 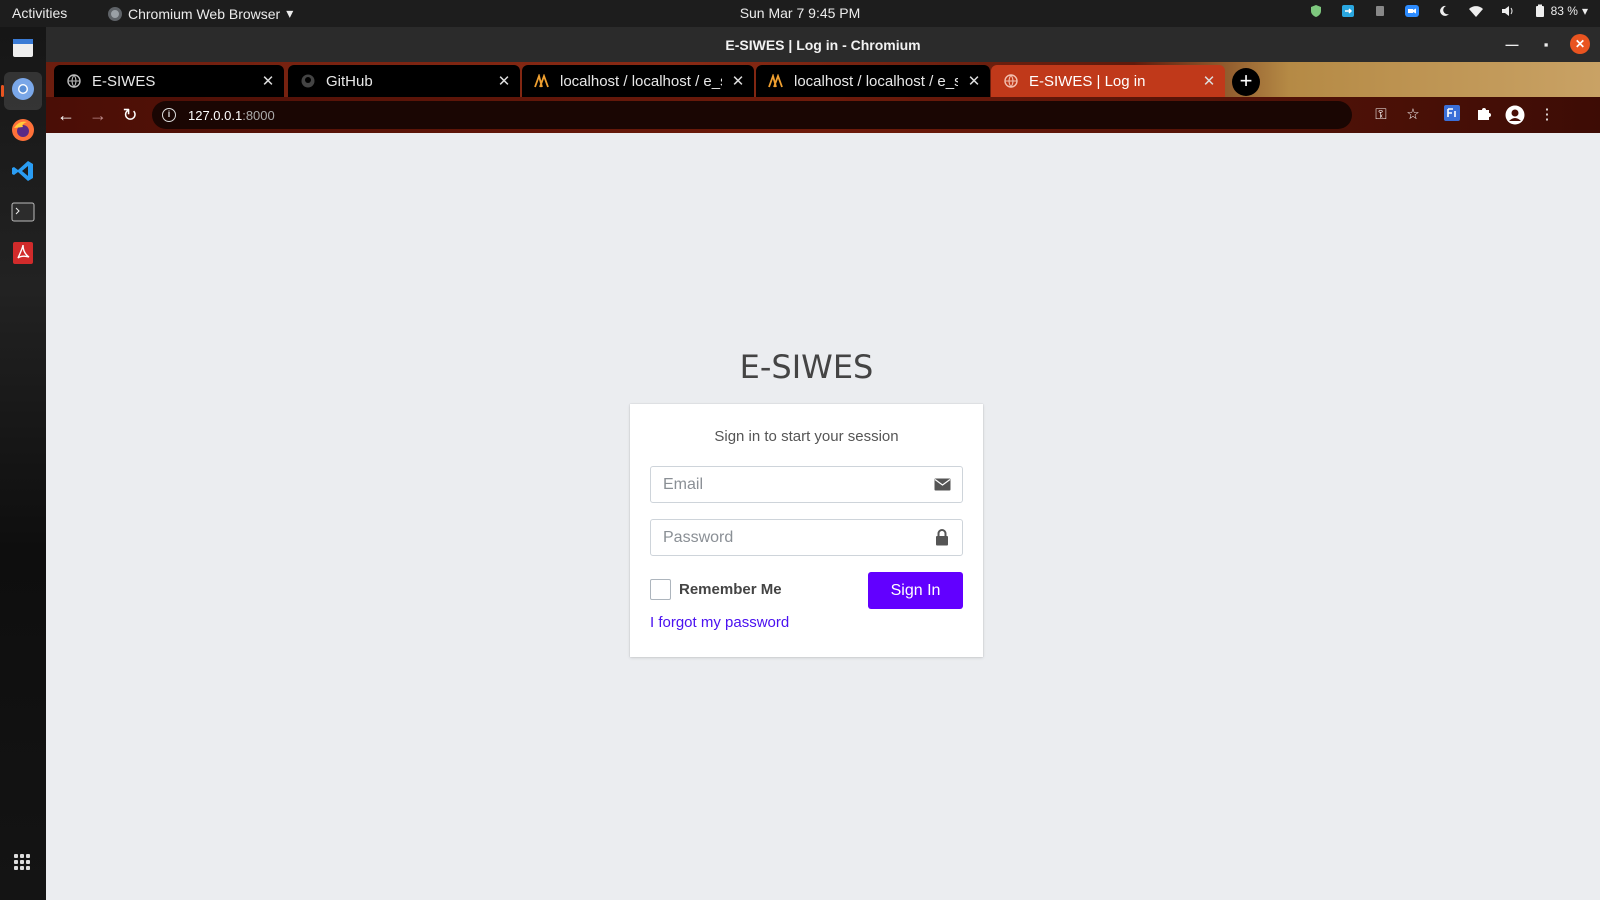 What do you see at coordinates (1546, 44) in the screenshot?
I see `maximize-button: ▪` at bounding box center [1546, 44].